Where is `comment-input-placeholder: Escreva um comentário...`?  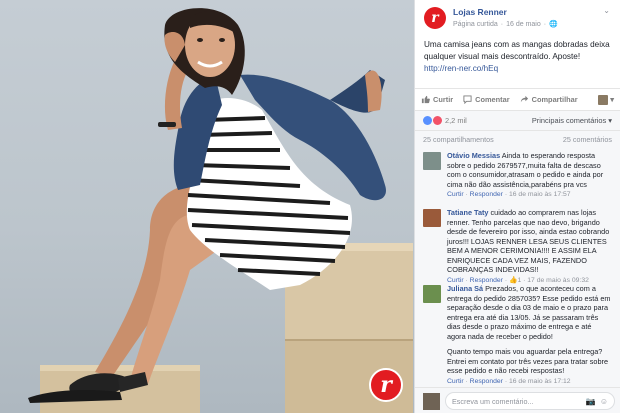
comment-input-placeholder: Escreva um comentário... is located at coordinates (493, 401).